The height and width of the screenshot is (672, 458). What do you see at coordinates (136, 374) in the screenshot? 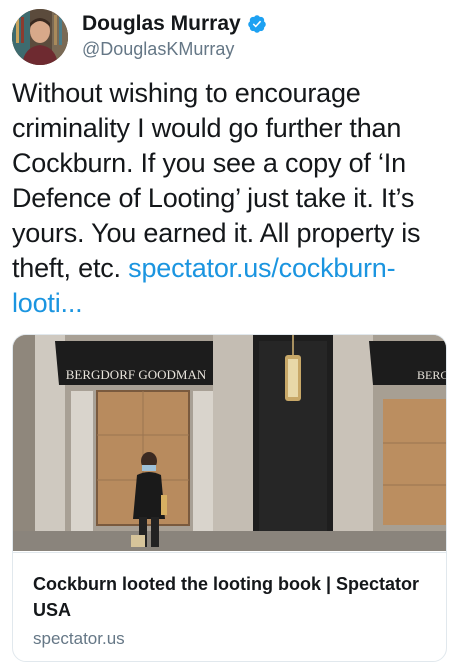
I see `store-sign: BERGDORF GOODMAN` at bounding box center [136, 374].